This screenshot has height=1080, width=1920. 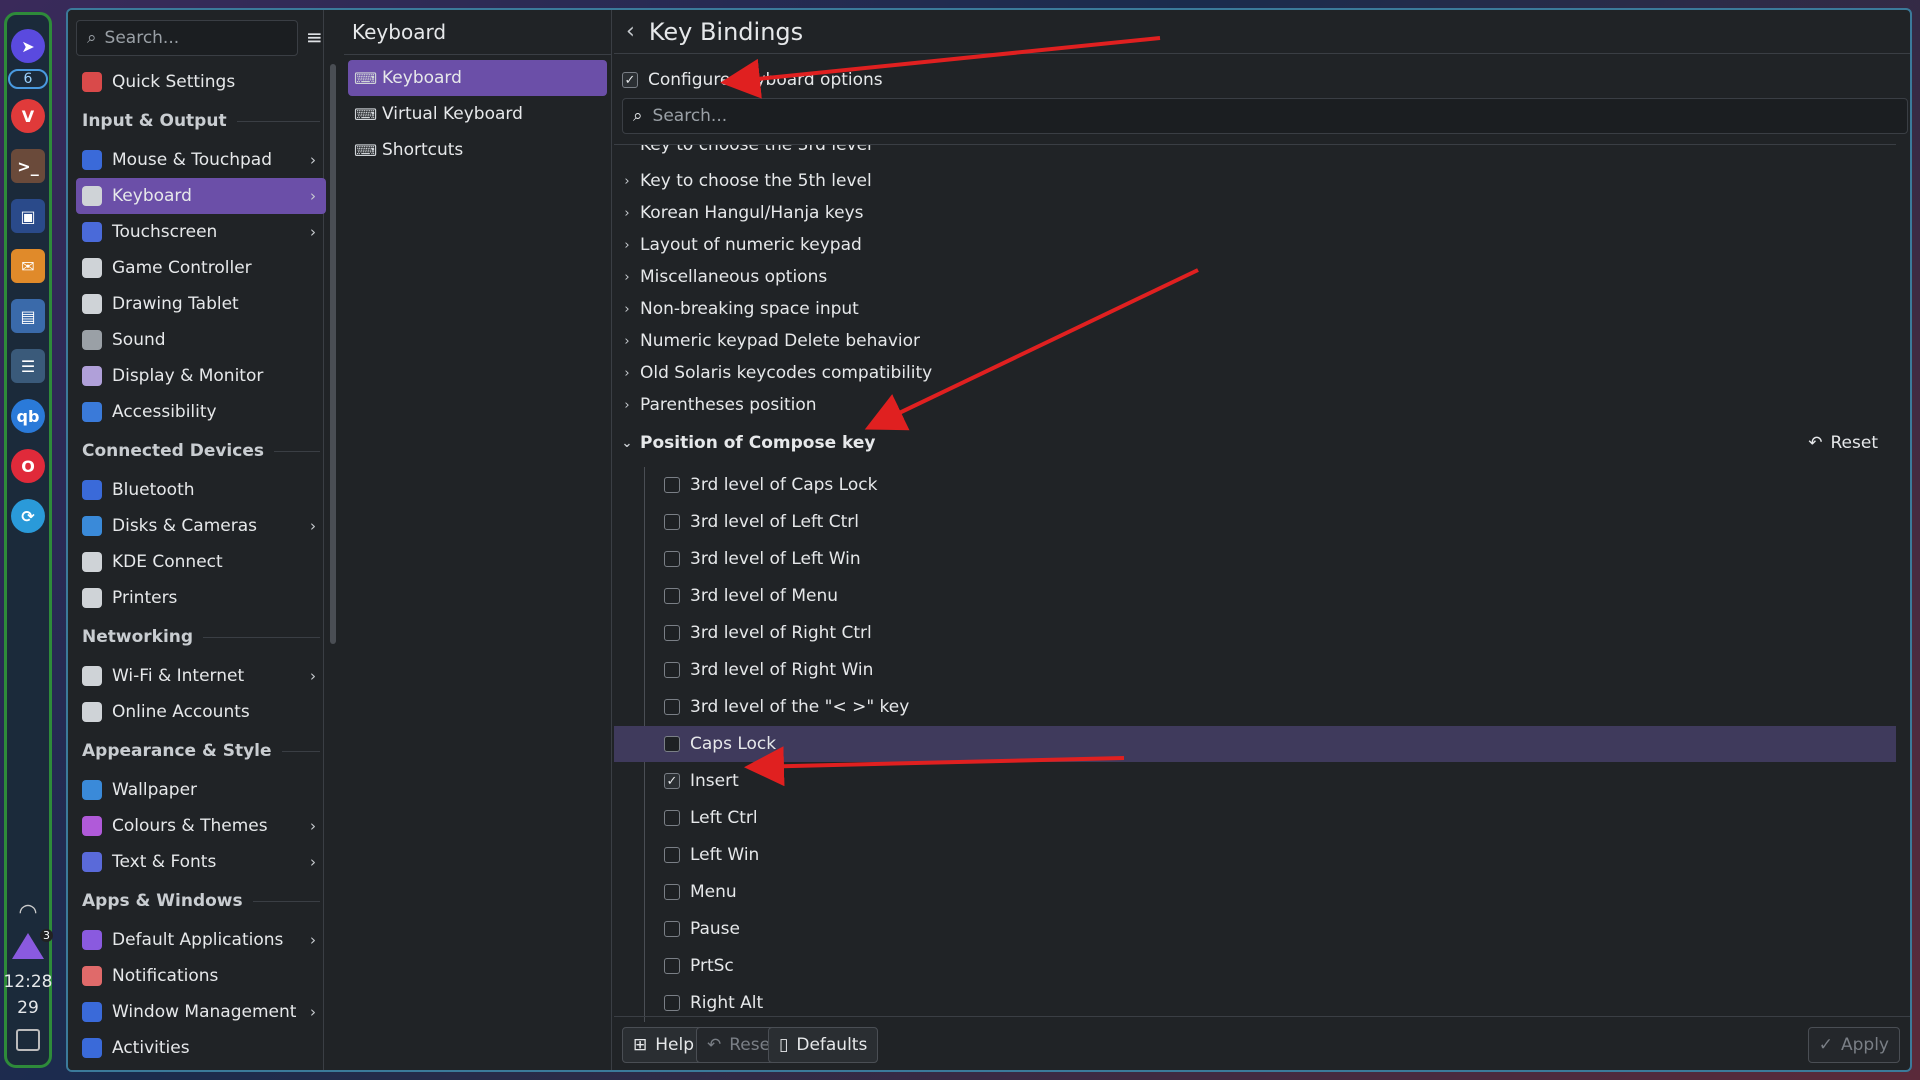 What do you see at coordinates (201, 412) in the screenshot?
I see `sidebar-item-accessibility: Accessibility` at bounding box center [201, 412].